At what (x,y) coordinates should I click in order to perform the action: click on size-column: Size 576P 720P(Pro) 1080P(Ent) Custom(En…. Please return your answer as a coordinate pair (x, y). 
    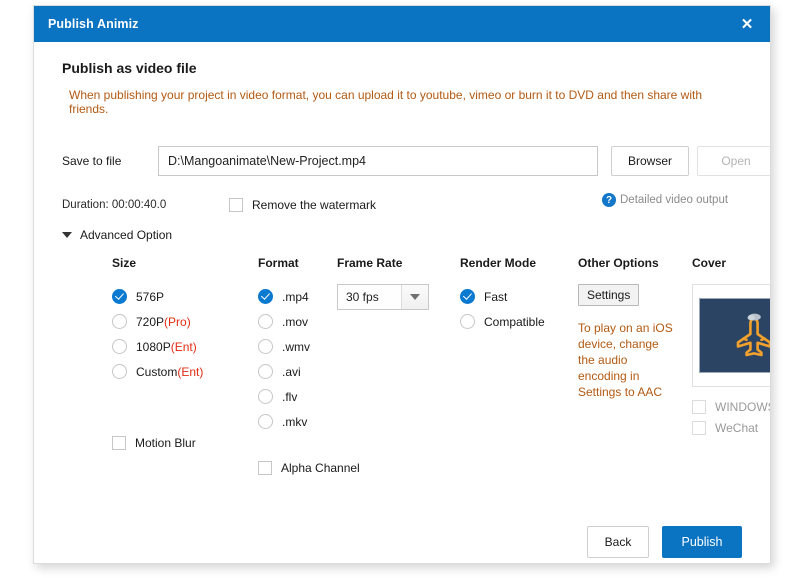
    Looking at the image, I should click on (157, 355).